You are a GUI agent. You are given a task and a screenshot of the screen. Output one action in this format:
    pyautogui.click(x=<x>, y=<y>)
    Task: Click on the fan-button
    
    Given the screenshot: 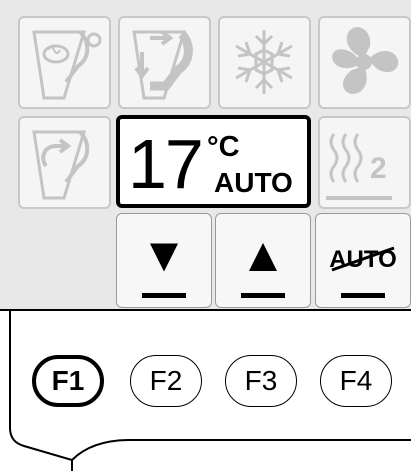 What is the action you would take?
    pyautogui.click(x=364, y=62)
    